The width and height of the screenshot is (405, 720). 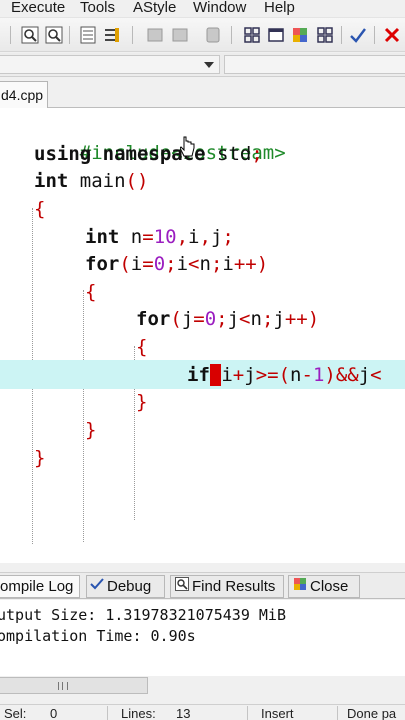 I want to click on lines-value: 13, so click(x=183, y=713).